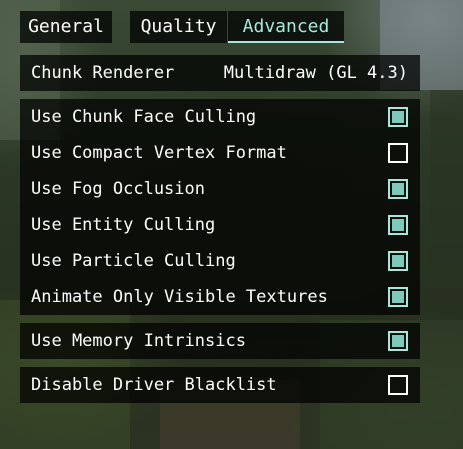  What do you see at coordinates (179, 297) in the screenshot?
I see `option-label: Animate Only Visible Textures` at bounding box center [179, 297].